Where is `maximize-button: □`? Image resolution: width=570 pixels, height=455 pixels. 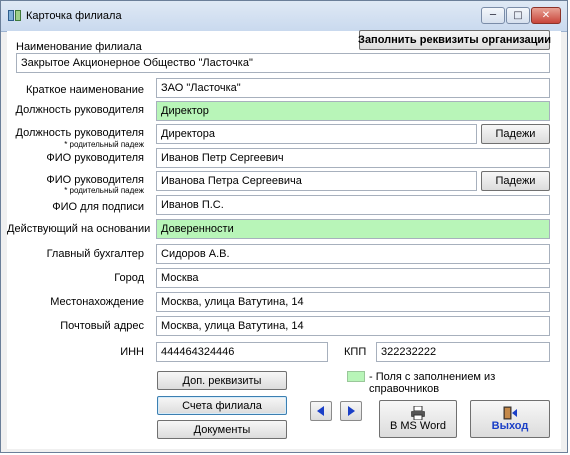 maximize-button: □ is located at coordinates (518, 15).